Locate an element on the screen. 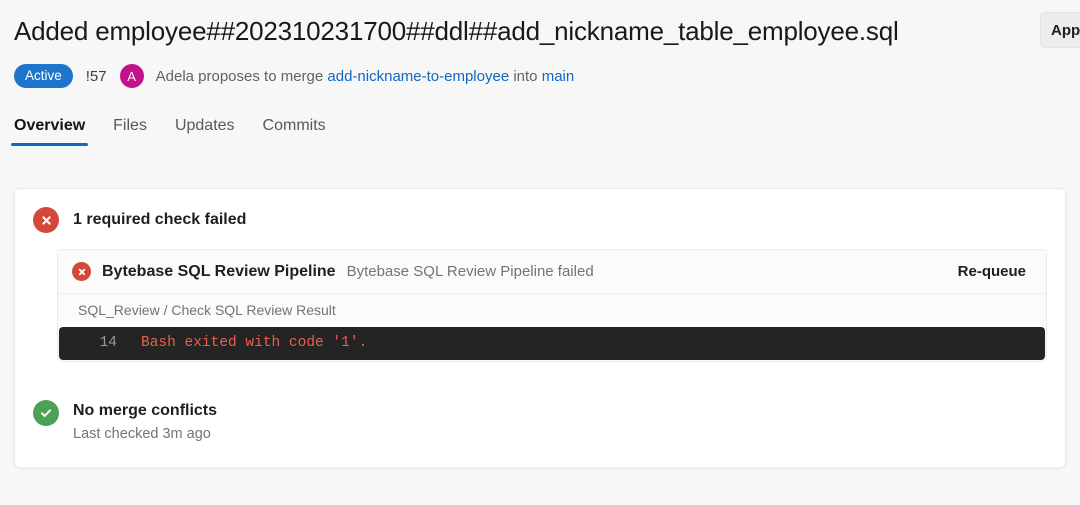  merge-conflicts-title: No merge conflicts is located at coordinates (145, 410).